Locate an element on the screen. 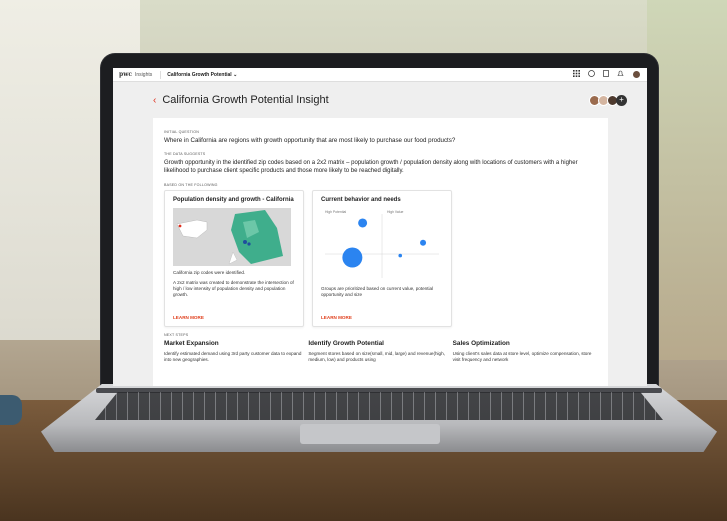  back-icon: ‹ is located at coordinates (154, 100).